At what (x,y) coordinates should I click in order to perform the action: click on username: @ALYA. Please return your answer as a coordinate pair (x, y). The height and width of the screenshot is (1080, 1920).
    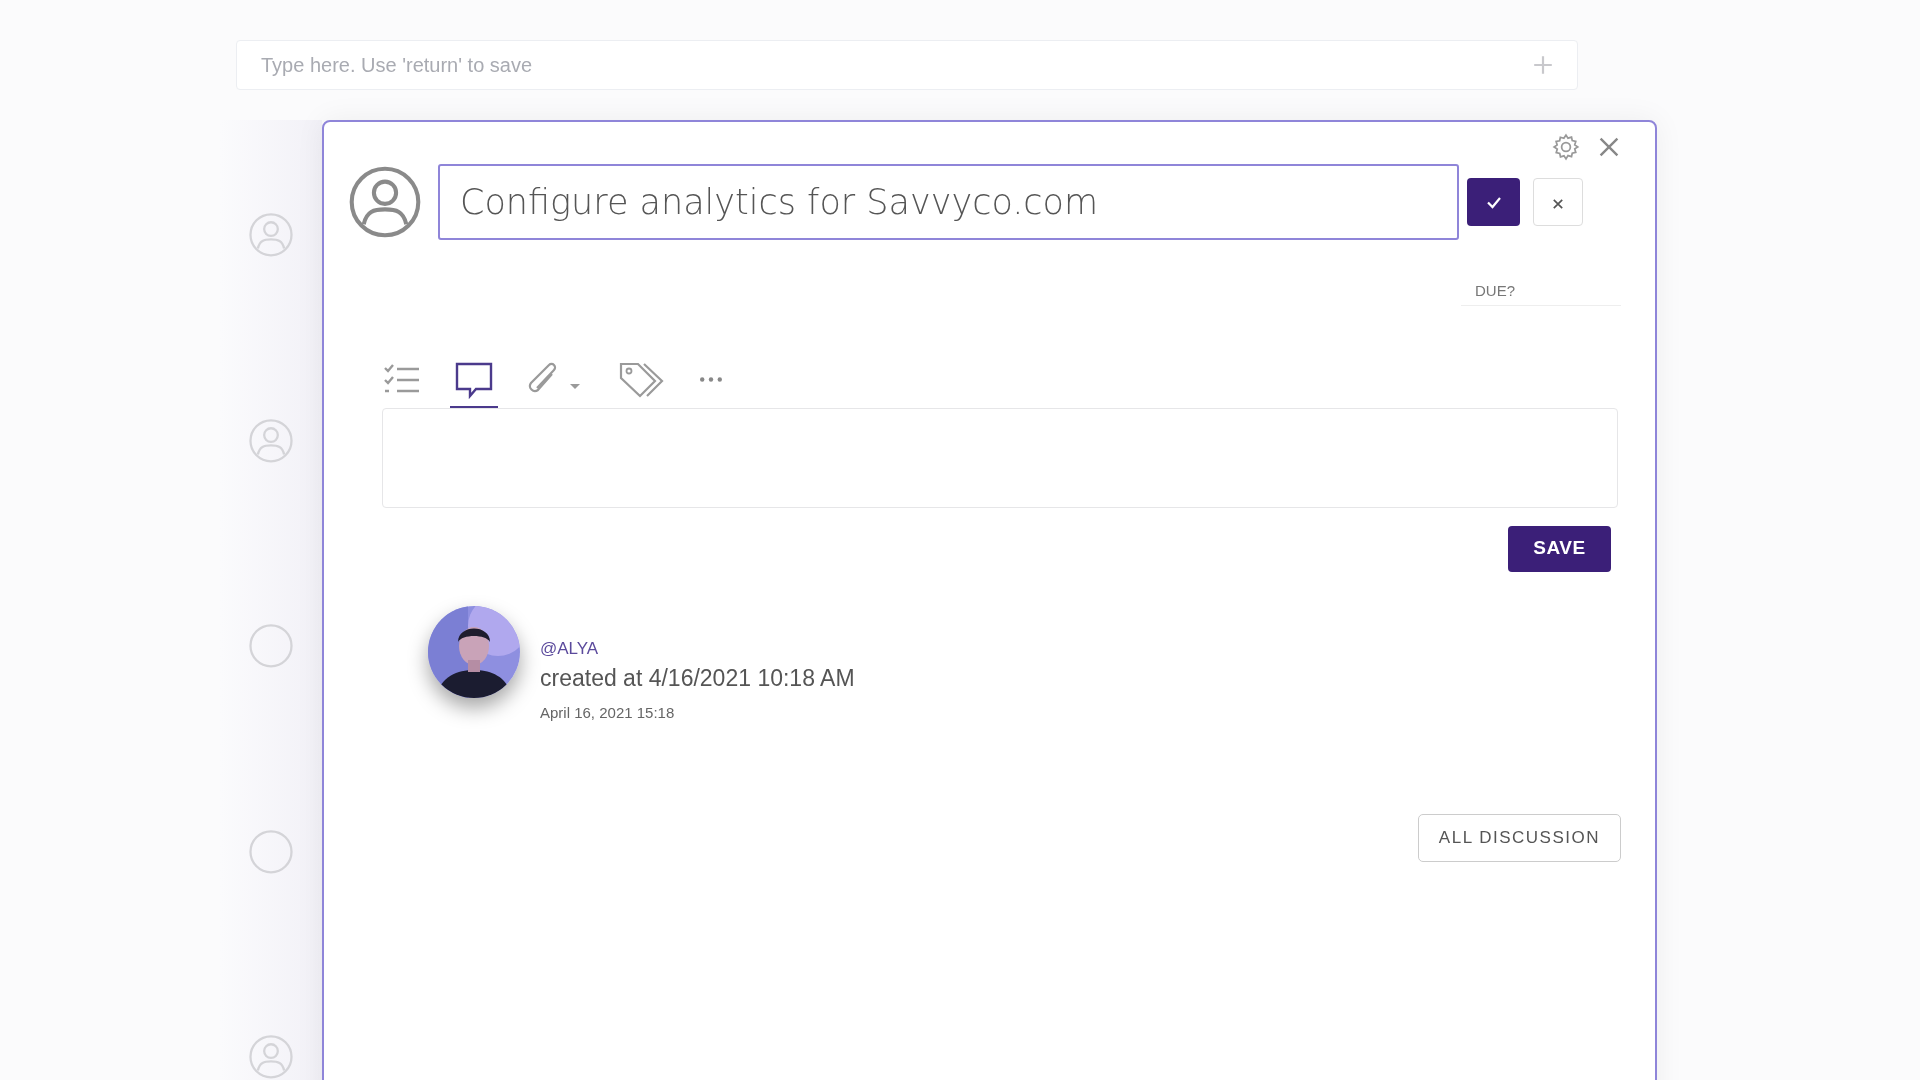
    Looking at the image, I should click on (697, 648).